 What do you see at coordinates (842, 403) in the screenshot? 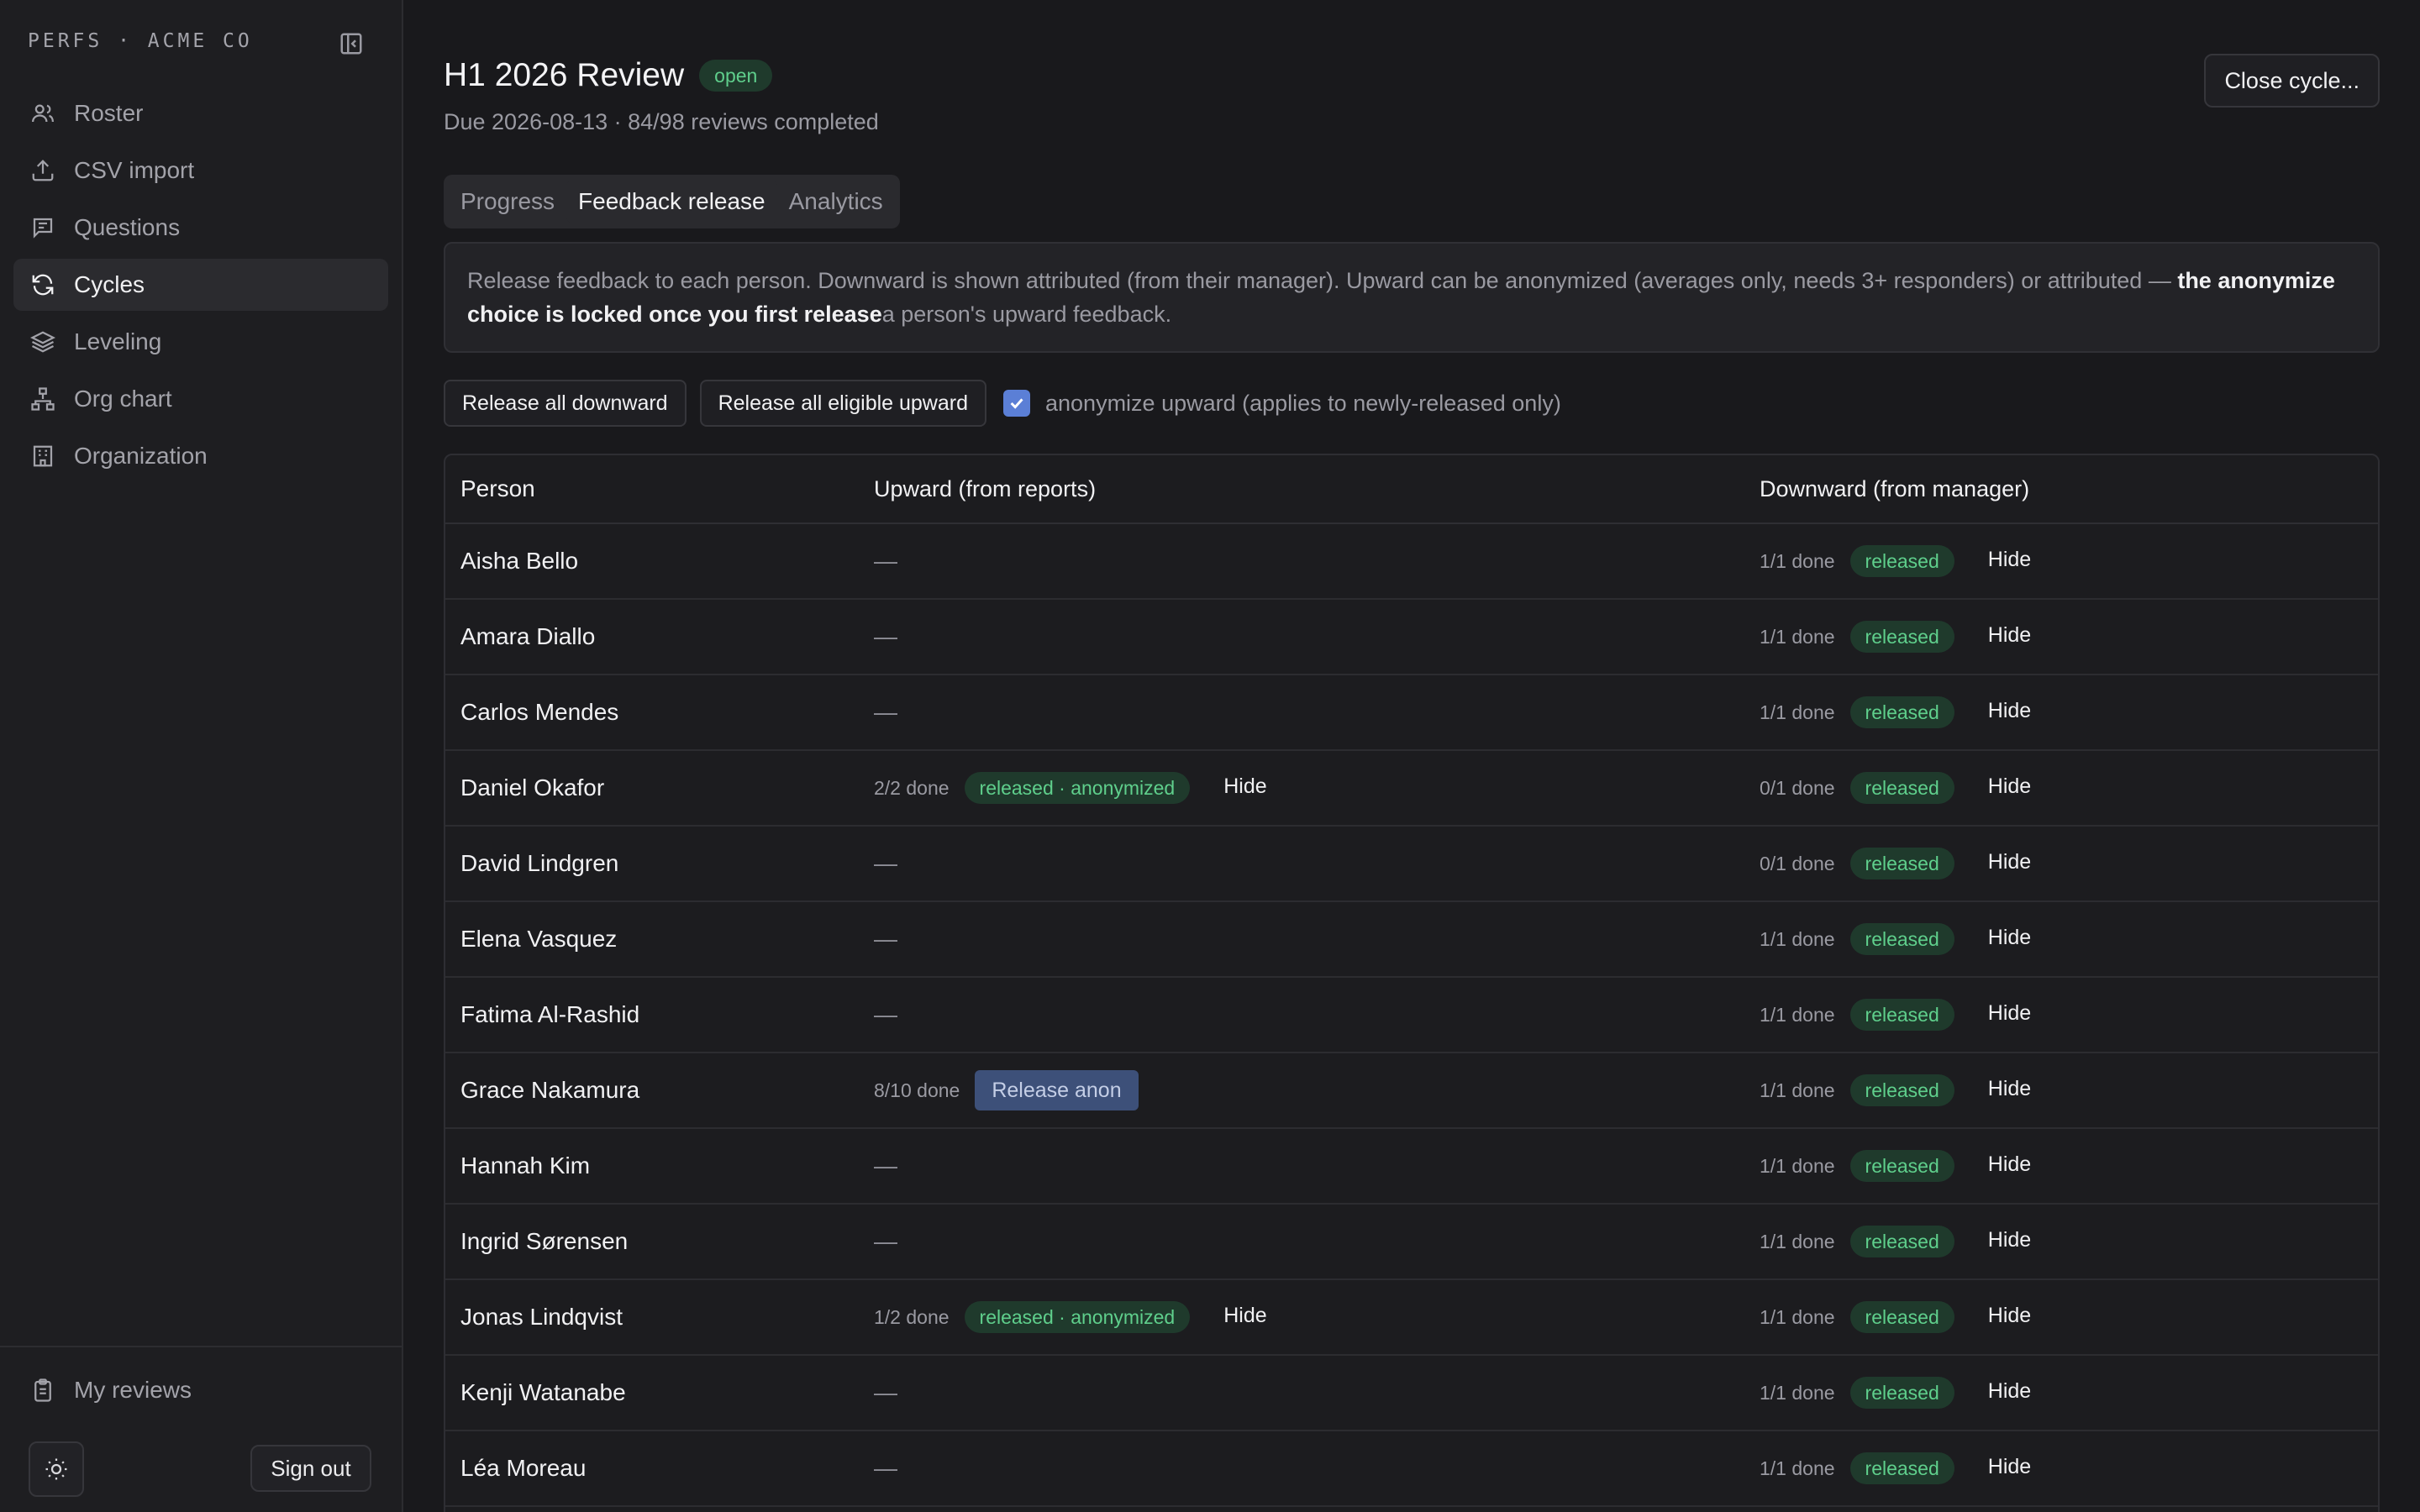
I see `release-all-upward-button: Release all eligible upward` at bounding box center [842, 403].